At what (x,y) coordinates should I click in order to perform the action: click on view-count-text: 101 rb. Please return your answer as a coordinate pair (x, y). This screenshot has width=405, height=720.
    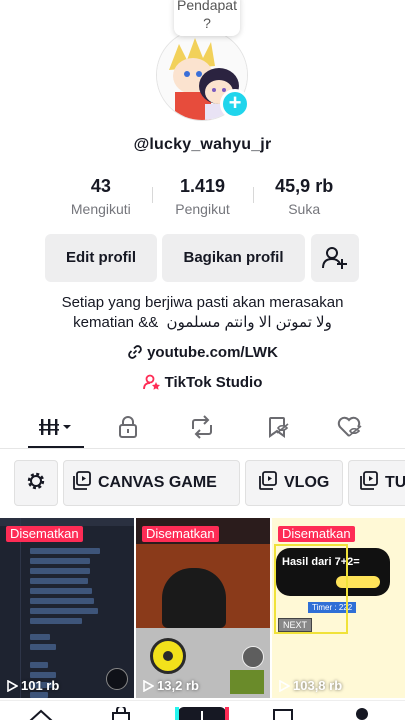
    Looking at the image, I should click on (40, 685).